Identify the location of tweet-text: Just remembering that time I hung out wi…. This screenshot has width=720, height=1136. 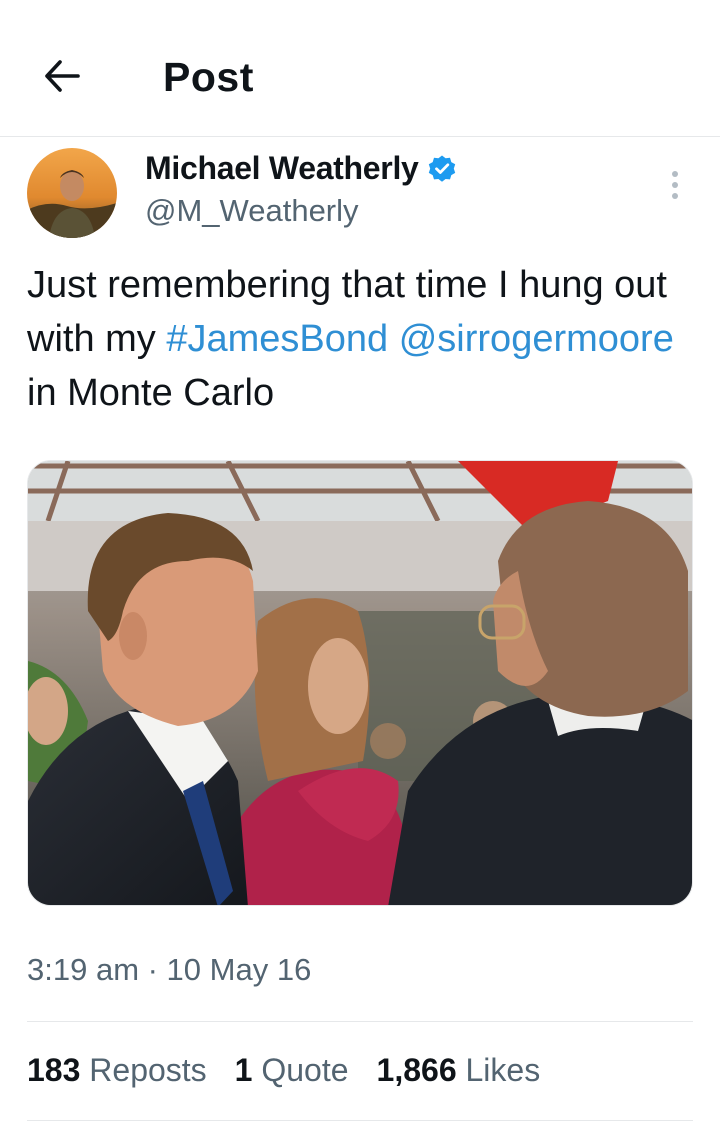
(357, 339).